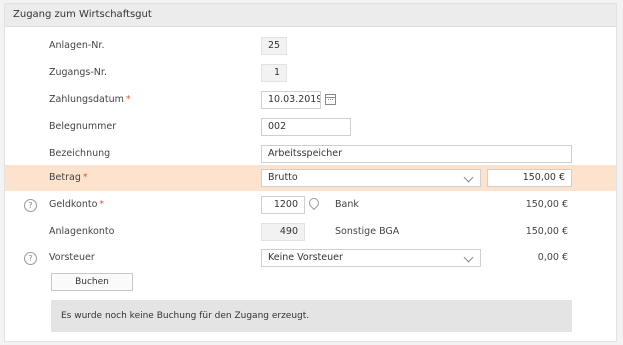  Describe the element at coordinates (78, 72) in the screenshot. I see `zugangs-nr-label: Zugangs-Nr.` at that location.